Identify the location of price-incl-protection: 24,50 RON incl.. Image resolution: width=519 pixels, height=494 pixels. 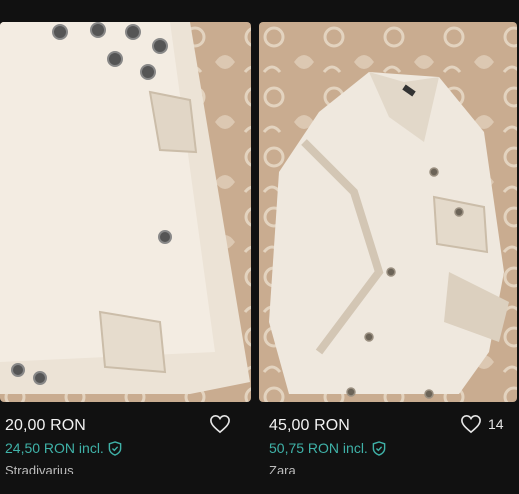
(63, 448).